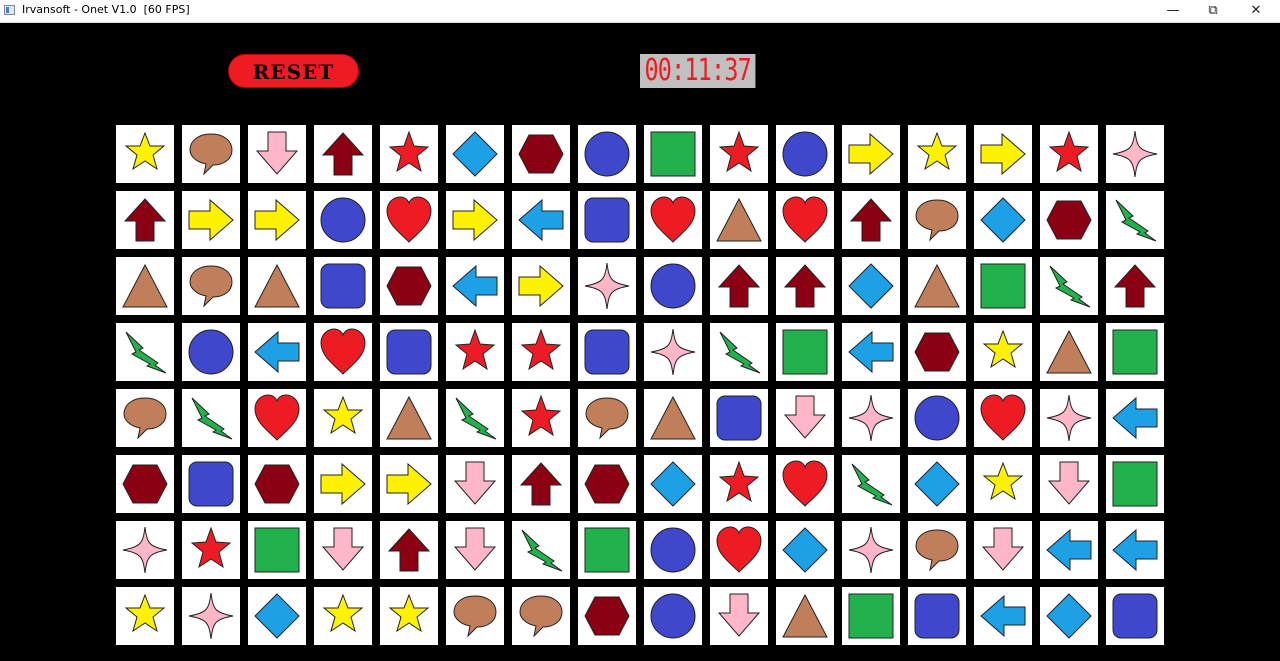 Image resolution: width=1280 pixels, height=661 pixels. Describe the element at coordinates (293, 71) in the screenshot. I see `reset-button: RESET` at that location.